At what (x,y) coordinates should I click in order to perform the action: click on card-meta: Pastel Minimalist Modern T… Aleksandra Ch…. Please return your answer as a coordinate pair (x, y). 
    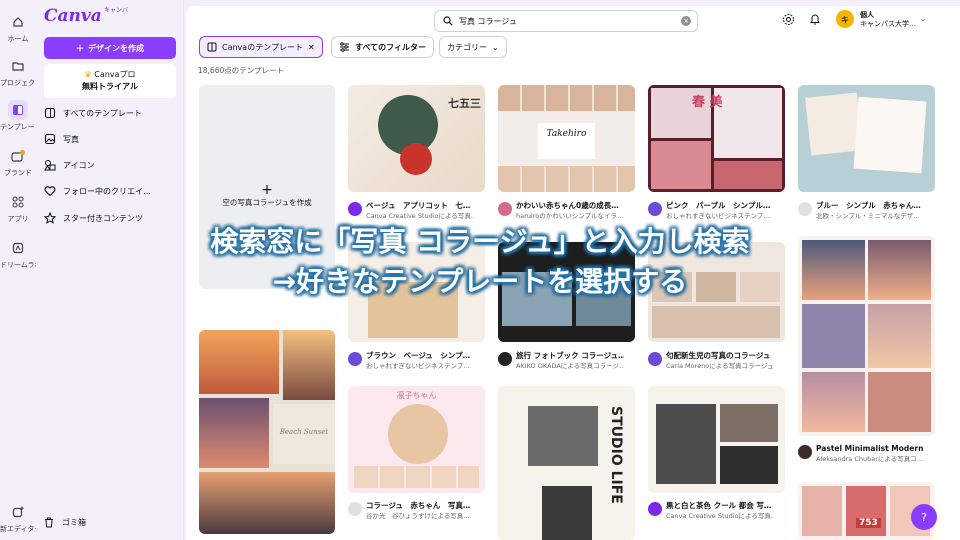
    Looking at the image, I should click on (861, 454).